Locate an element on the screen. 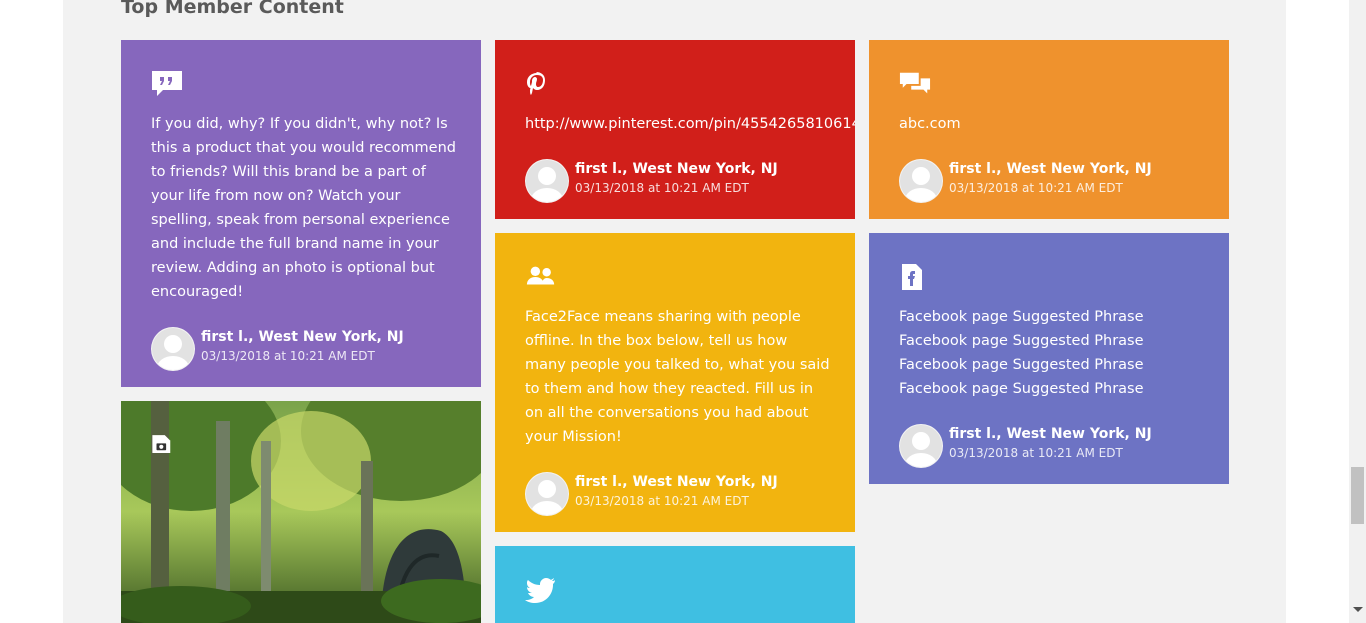 This screenshot has width=1366, height=623. card-text: abc.com is located at coordinates (930, 124).